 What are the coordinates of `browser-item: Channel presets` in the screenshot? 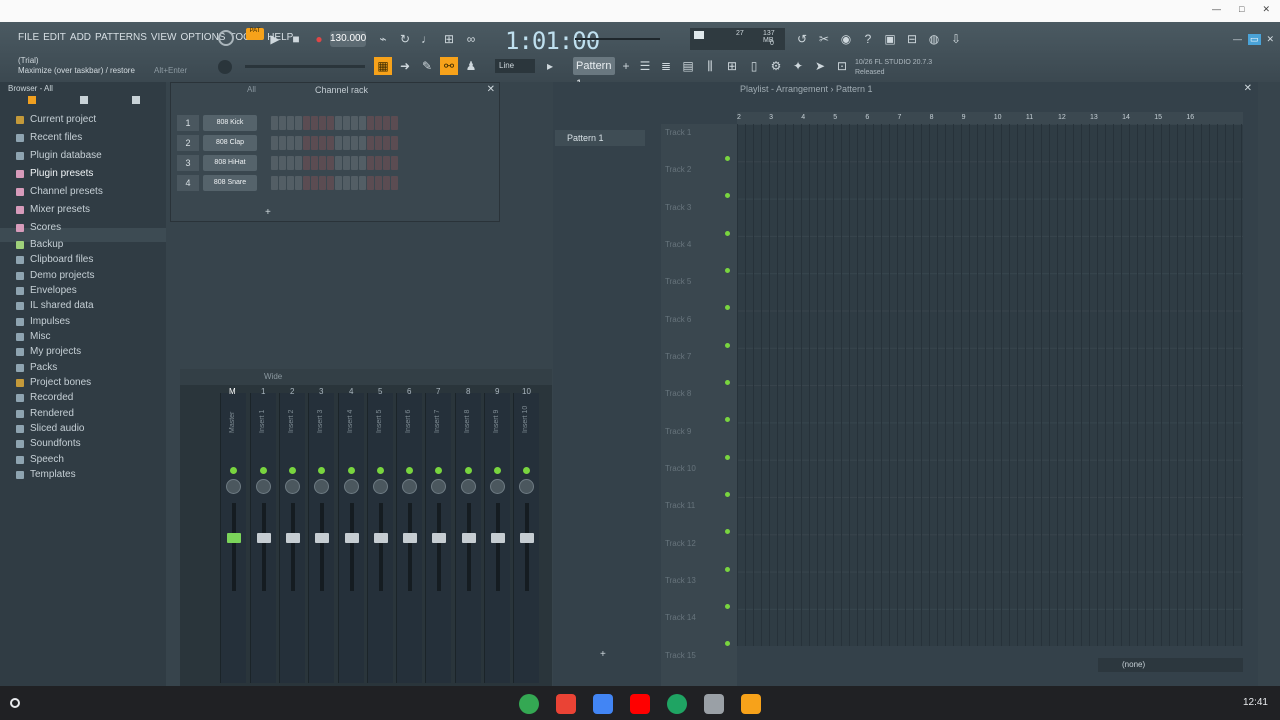 It's located at (59, 191).